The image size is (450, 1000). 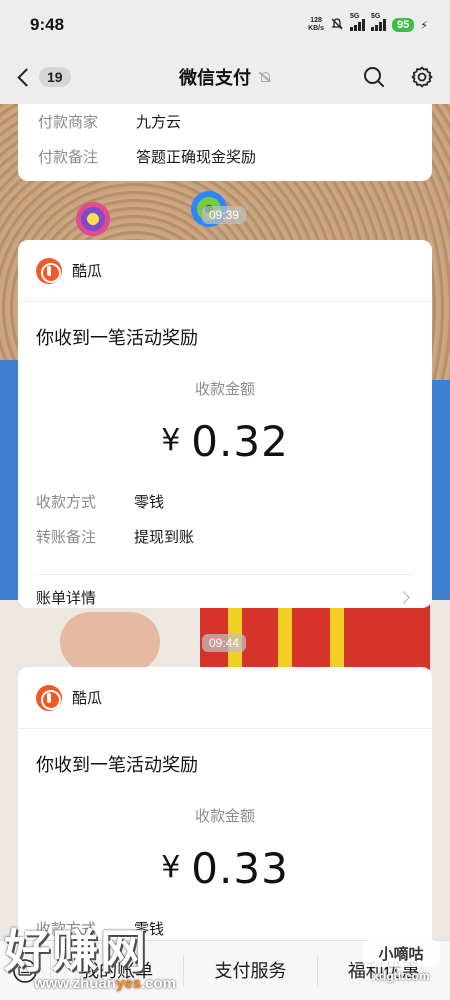 I want to click on mute-notification-icon, so click(x=337, y=25).